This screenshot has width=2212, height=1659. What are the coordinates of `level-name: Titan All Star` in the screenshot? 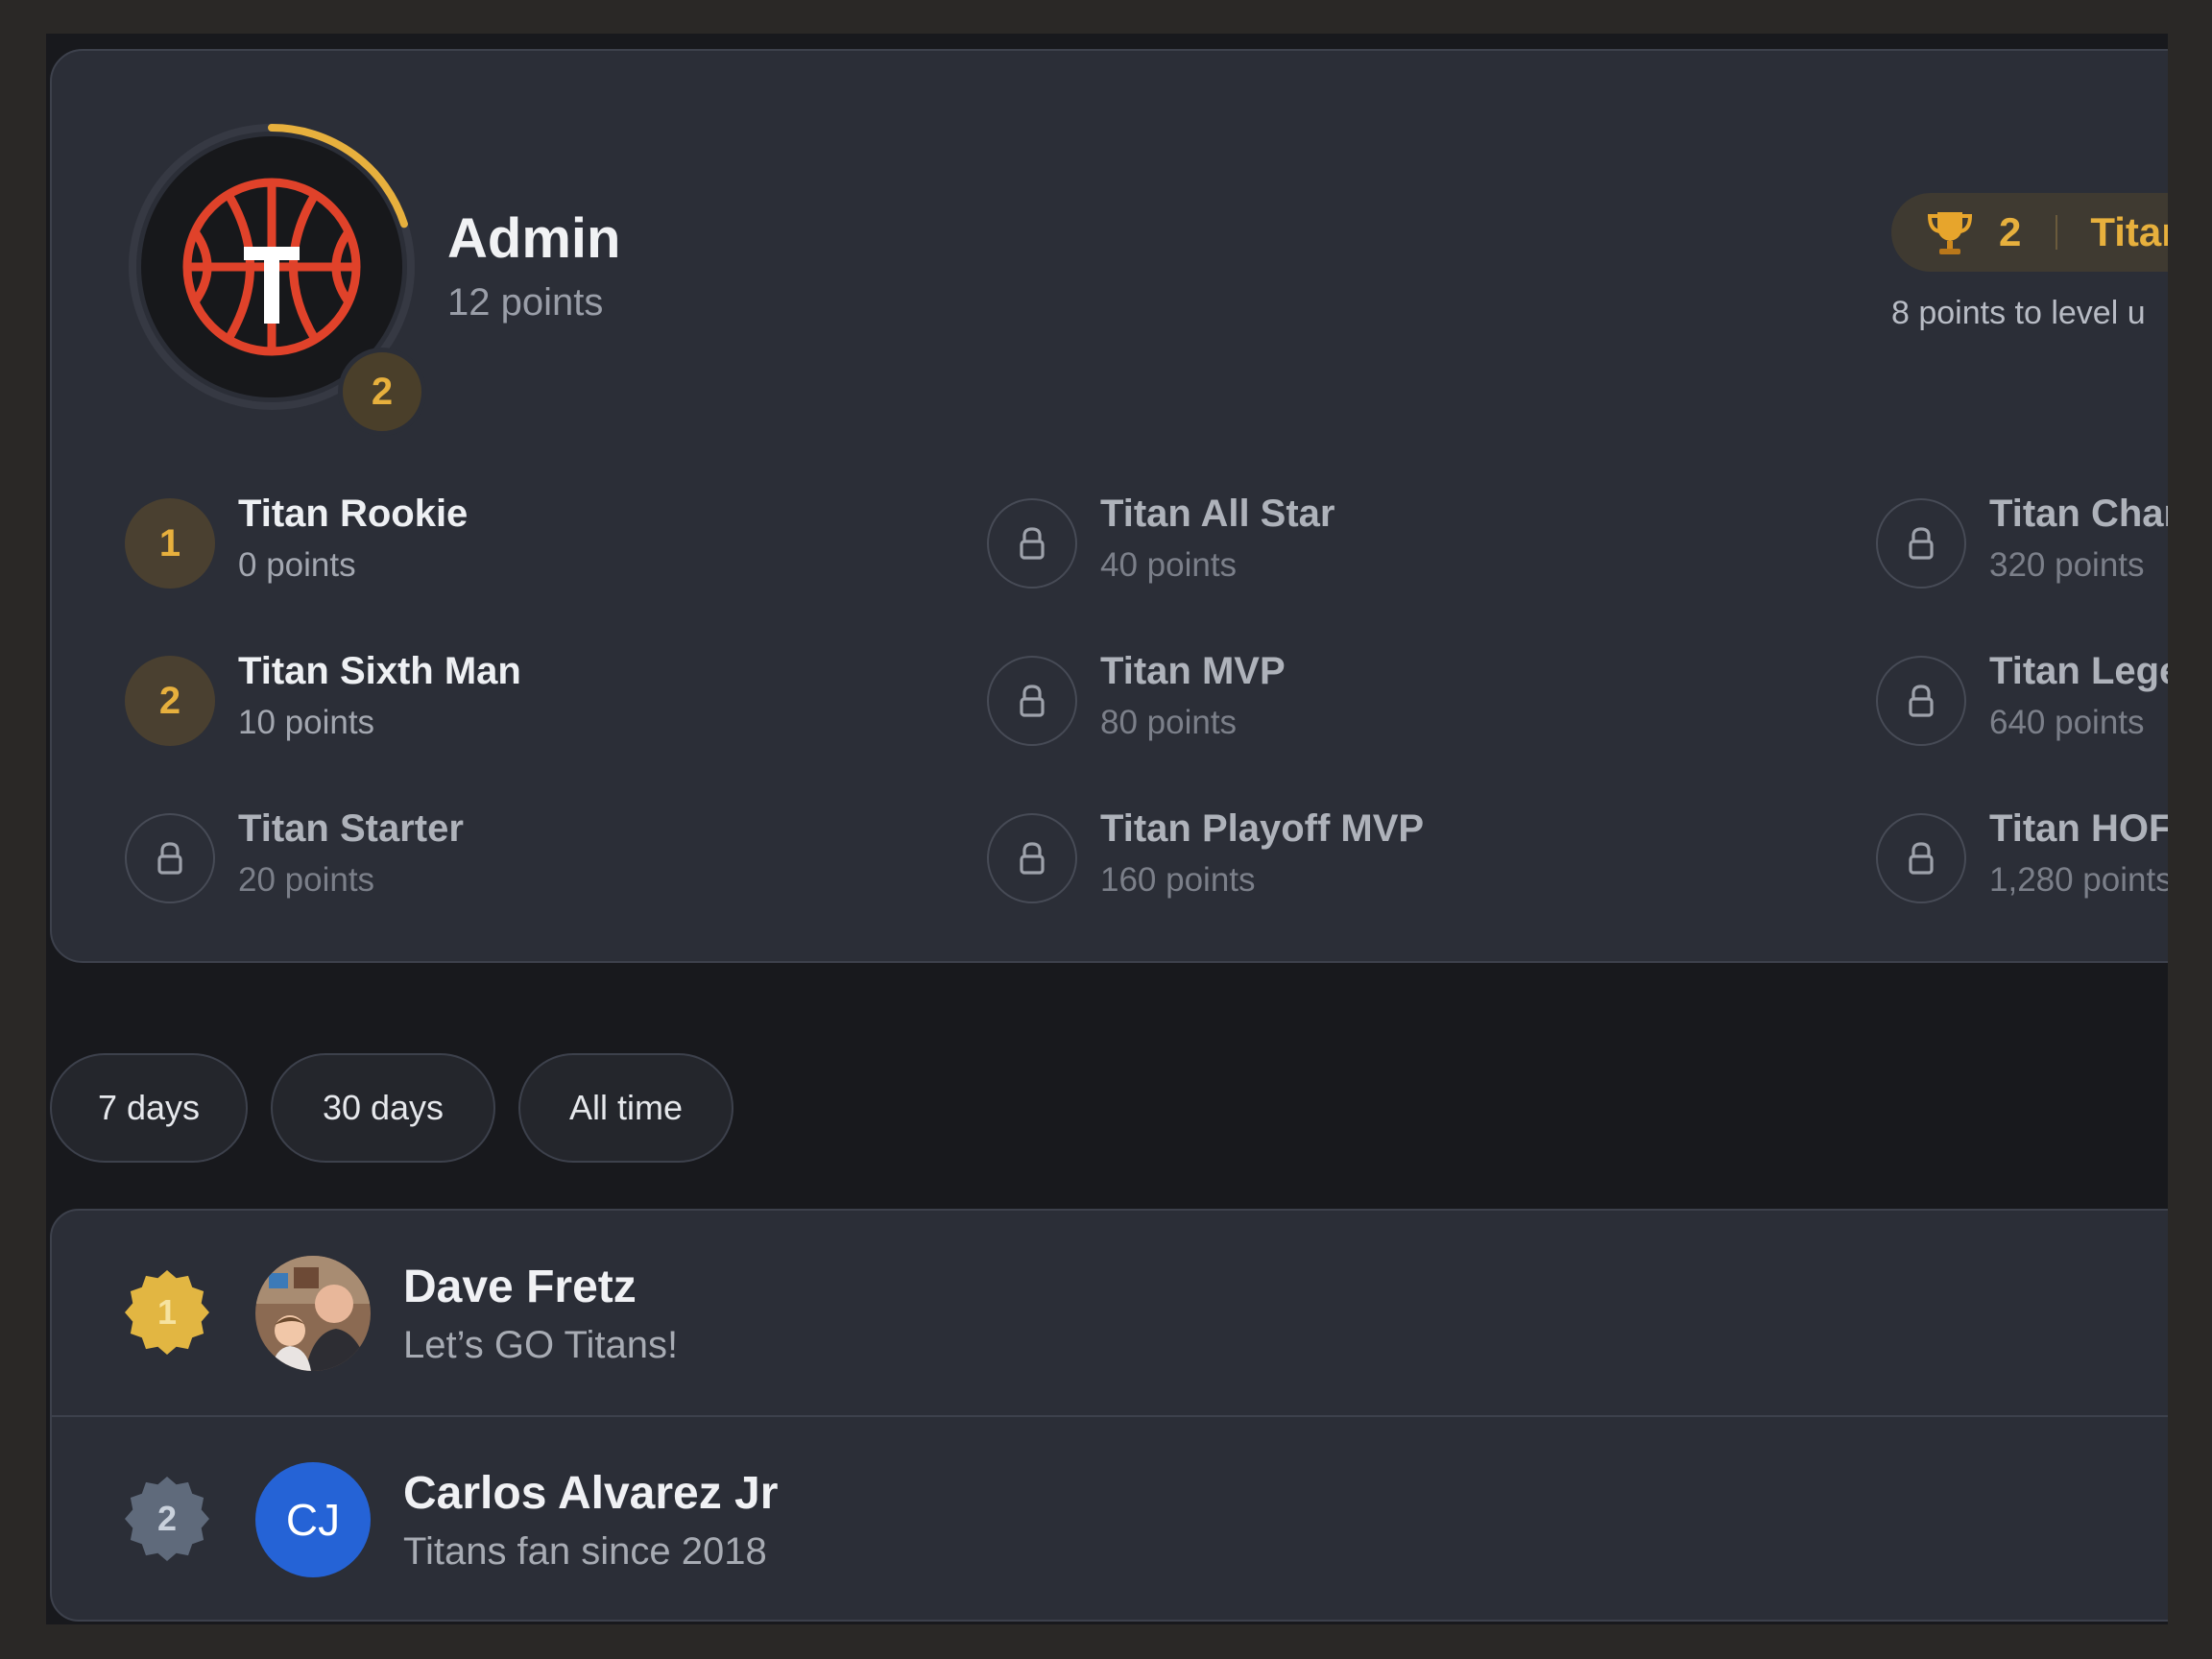 It's located at (1217, 514).